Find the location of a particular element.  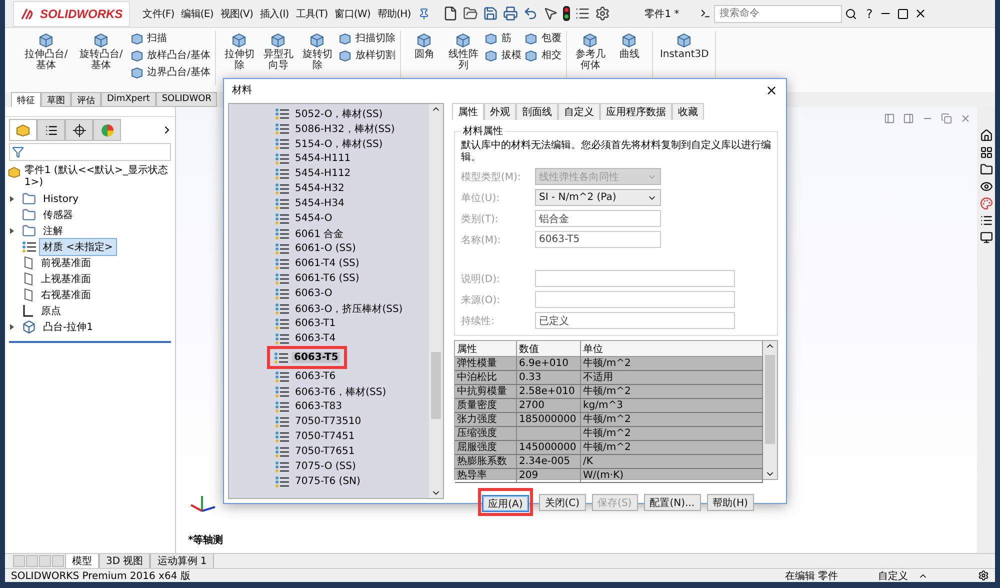

units-menu: 自定义 is located at coordinates (893, 575).